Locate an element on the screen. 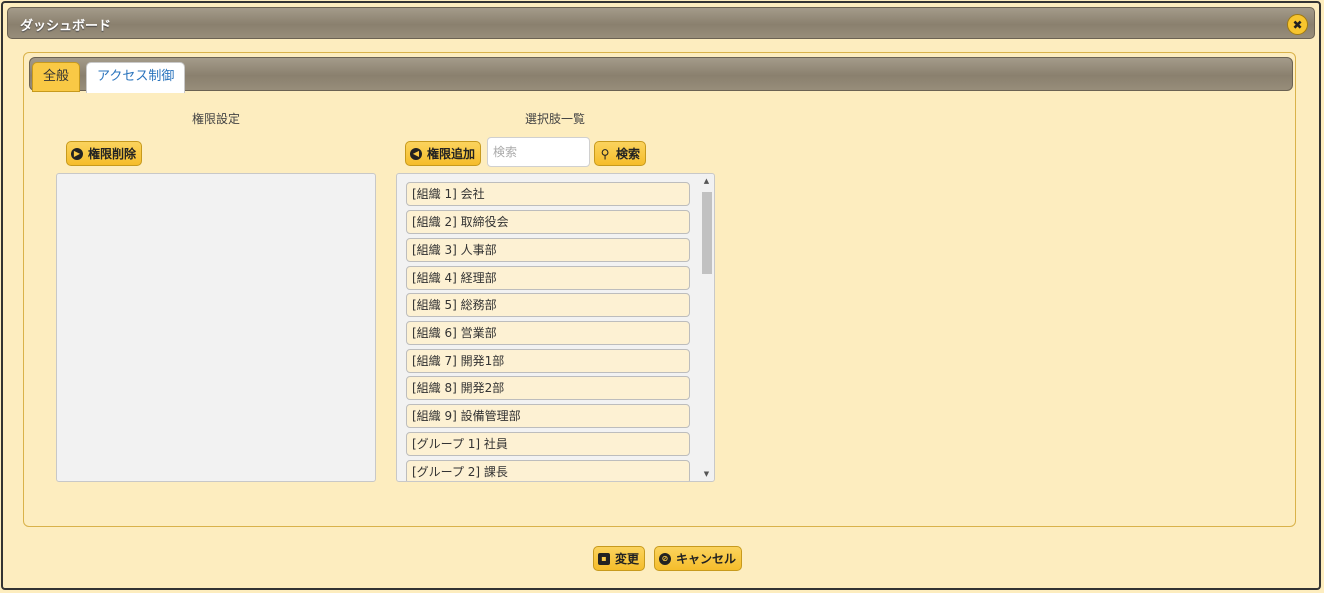 This screenshot has width=1324, height=593. scroll-up-icon: ▲ is located at coordinates (706, 181).